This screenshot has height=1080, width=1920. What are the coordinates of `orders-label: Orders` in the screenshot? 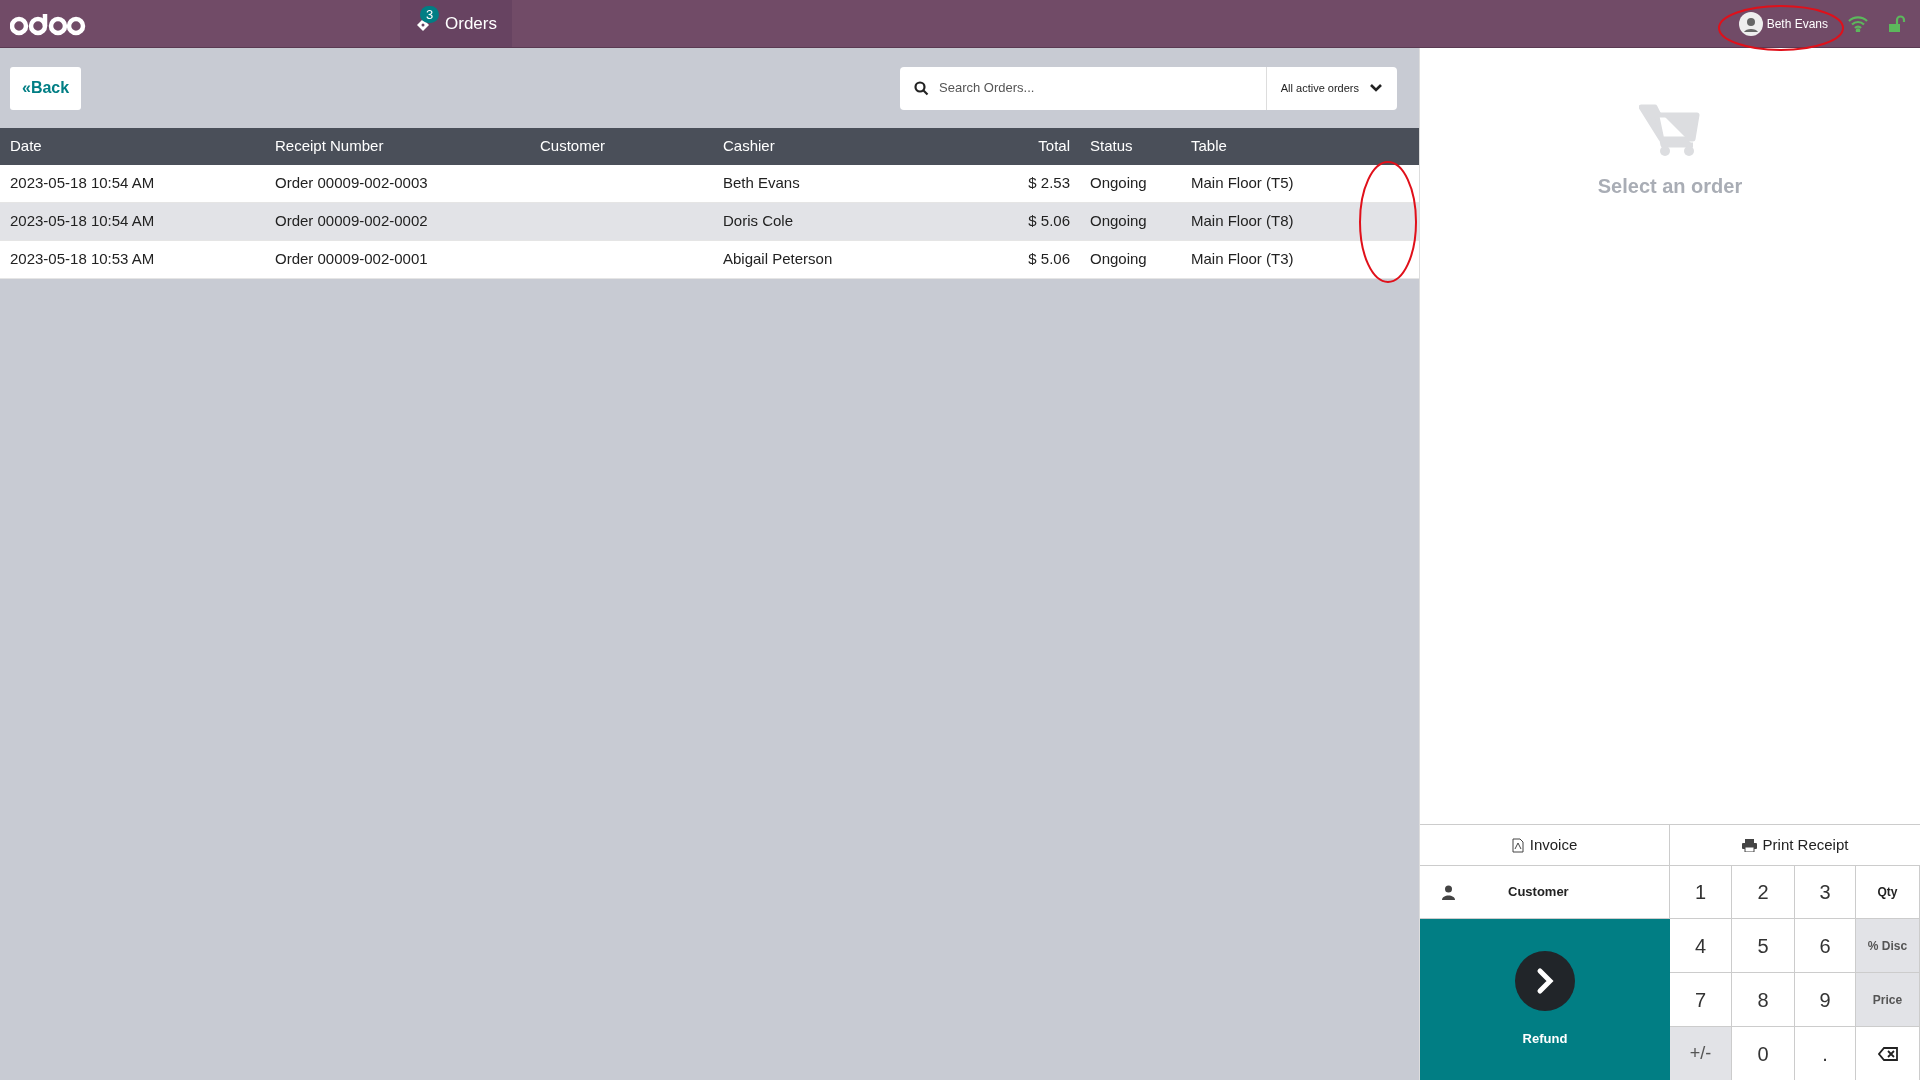 It's located at (471, 23).